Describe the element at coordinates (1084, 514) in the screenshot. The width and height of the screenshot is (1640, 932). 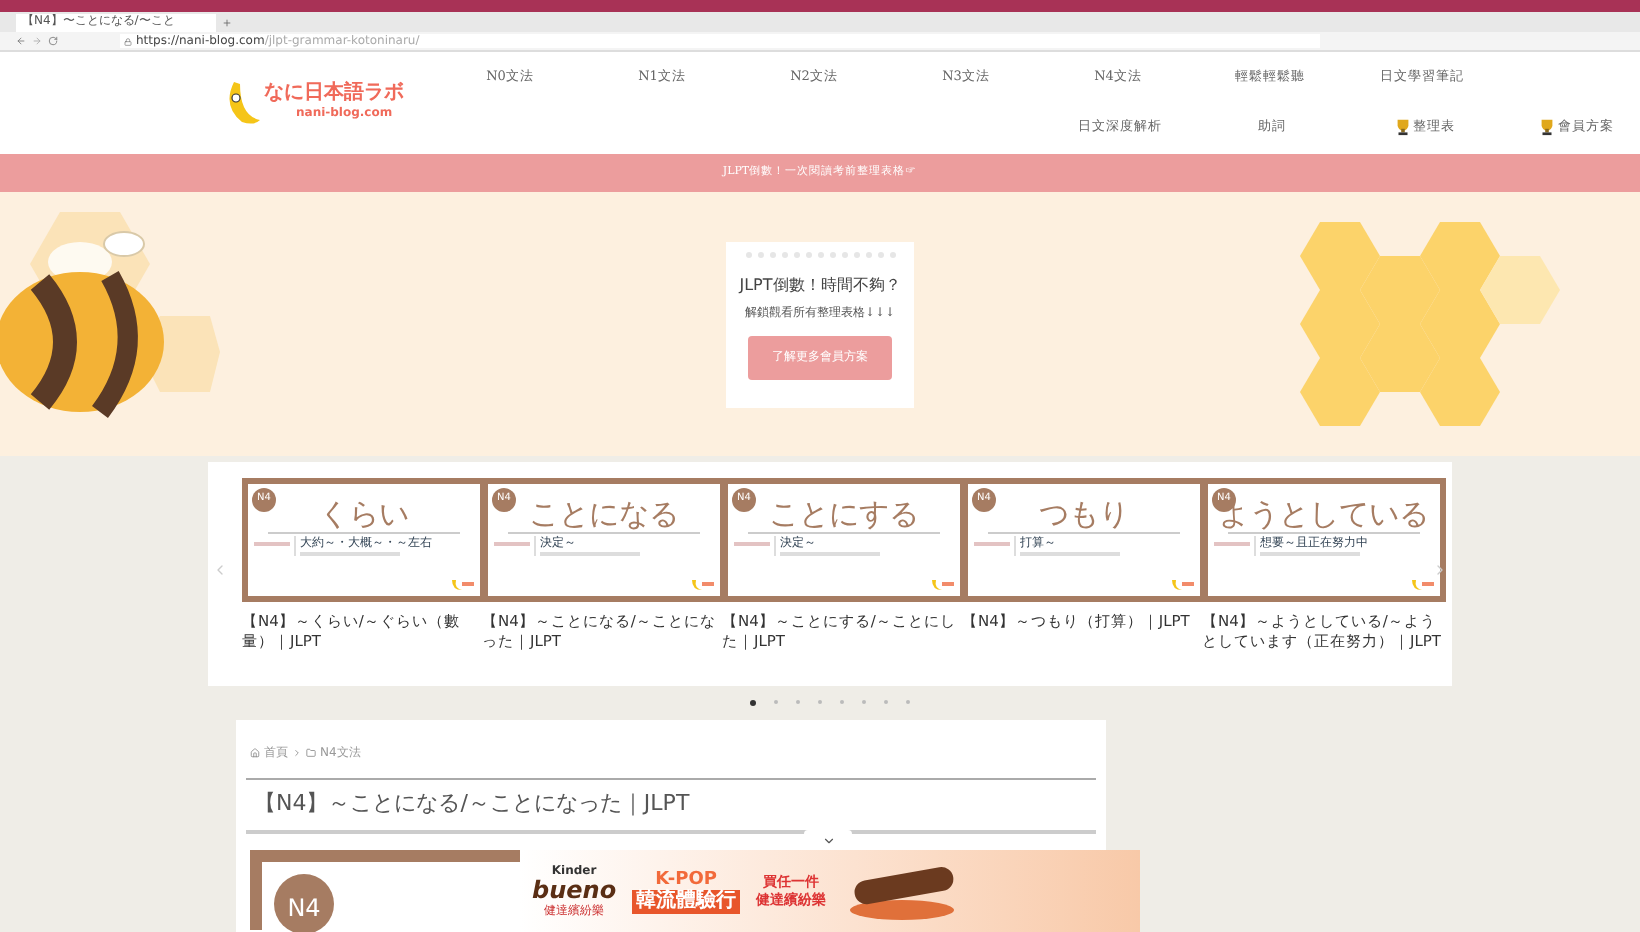
I see `grammar-word: つもり` at that location.